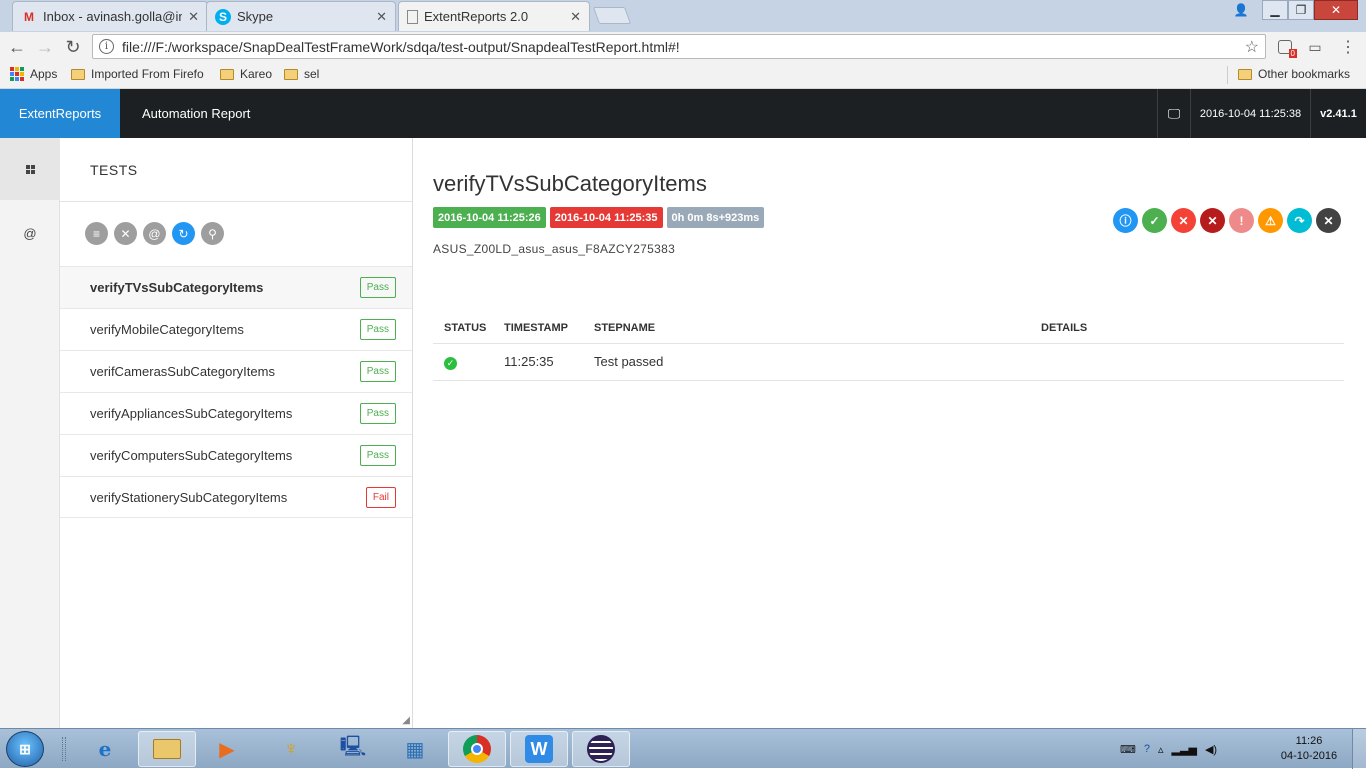 Image resolution: width=1366 pixels, height=769 pixels. Describe the element at coordinates (147, 74) in the screenshot. I see `bookmark-label: Imported From Firefo` at that location.